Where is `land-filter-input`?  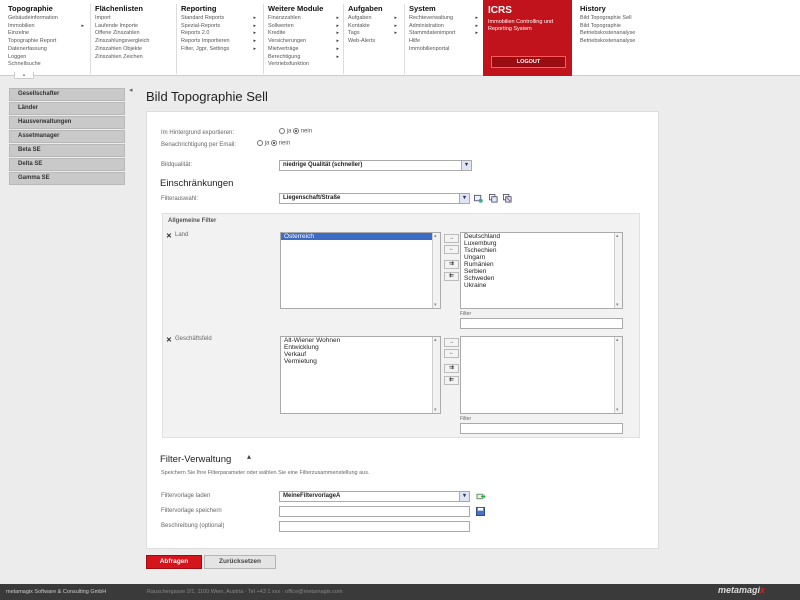
land-filter-input is located at coordinates (541, 323).